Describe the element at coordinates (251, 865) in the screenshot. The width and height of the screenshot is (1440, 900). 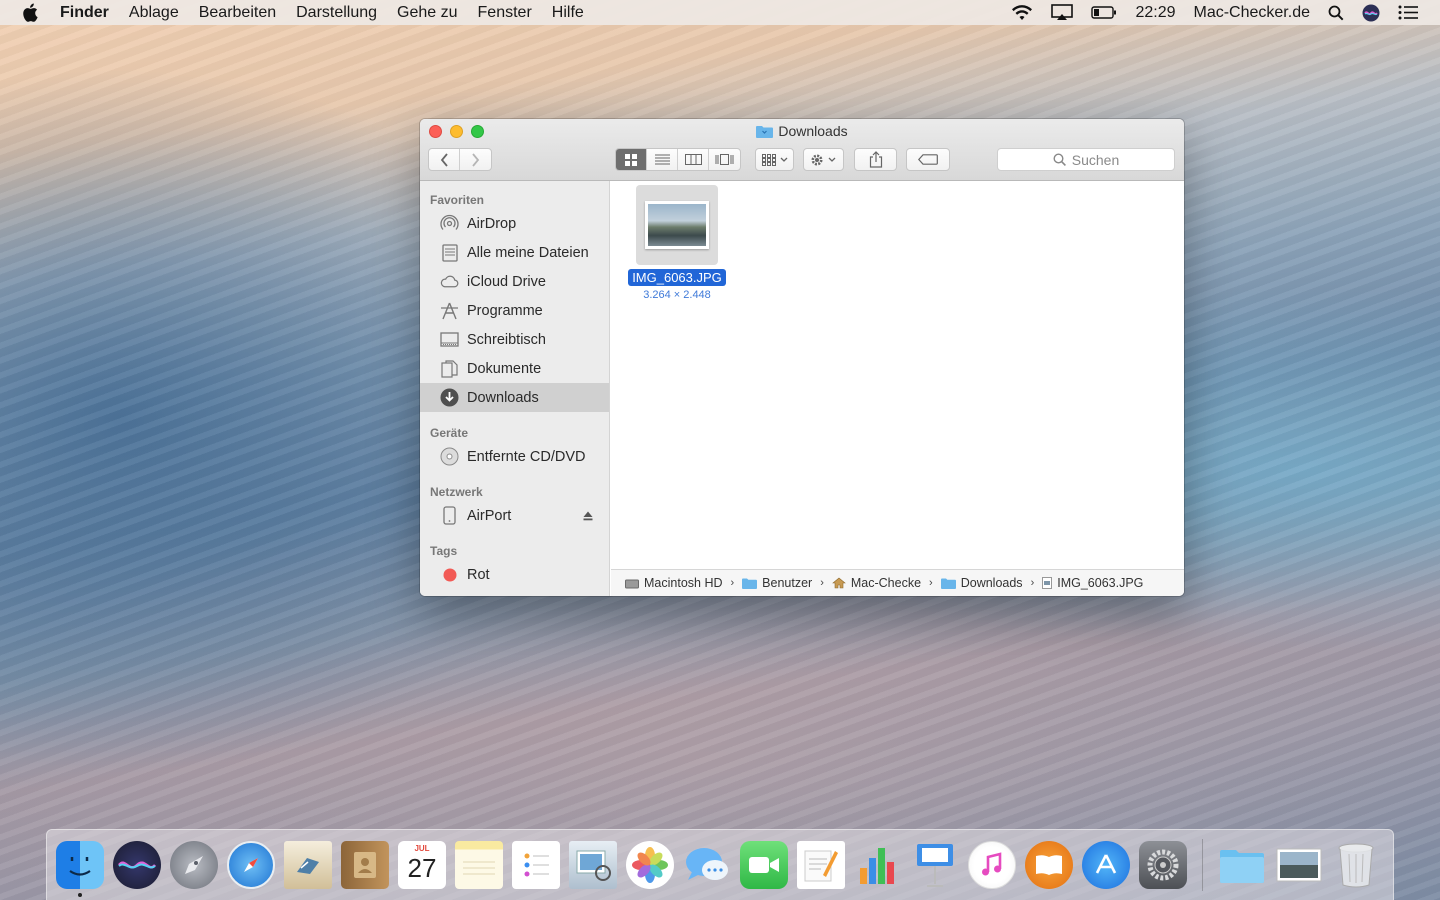
I see `safari-icon` at that location.